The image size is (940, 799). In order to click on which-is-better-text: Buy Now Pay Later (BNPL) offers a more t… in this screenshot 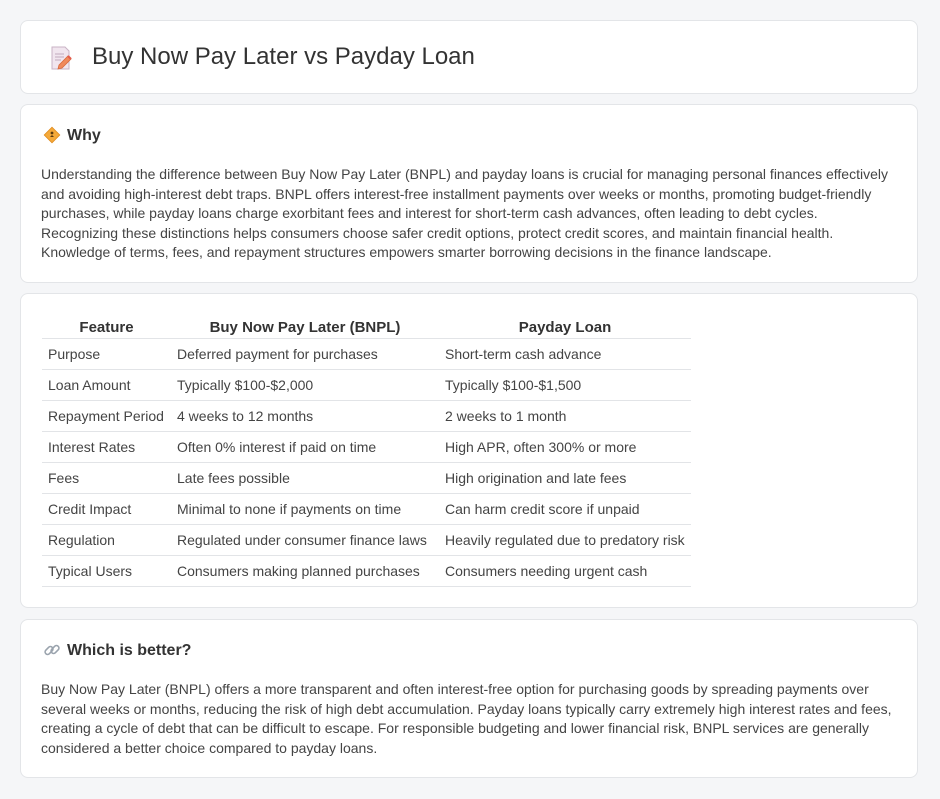, I will do `click(466, 718)`.